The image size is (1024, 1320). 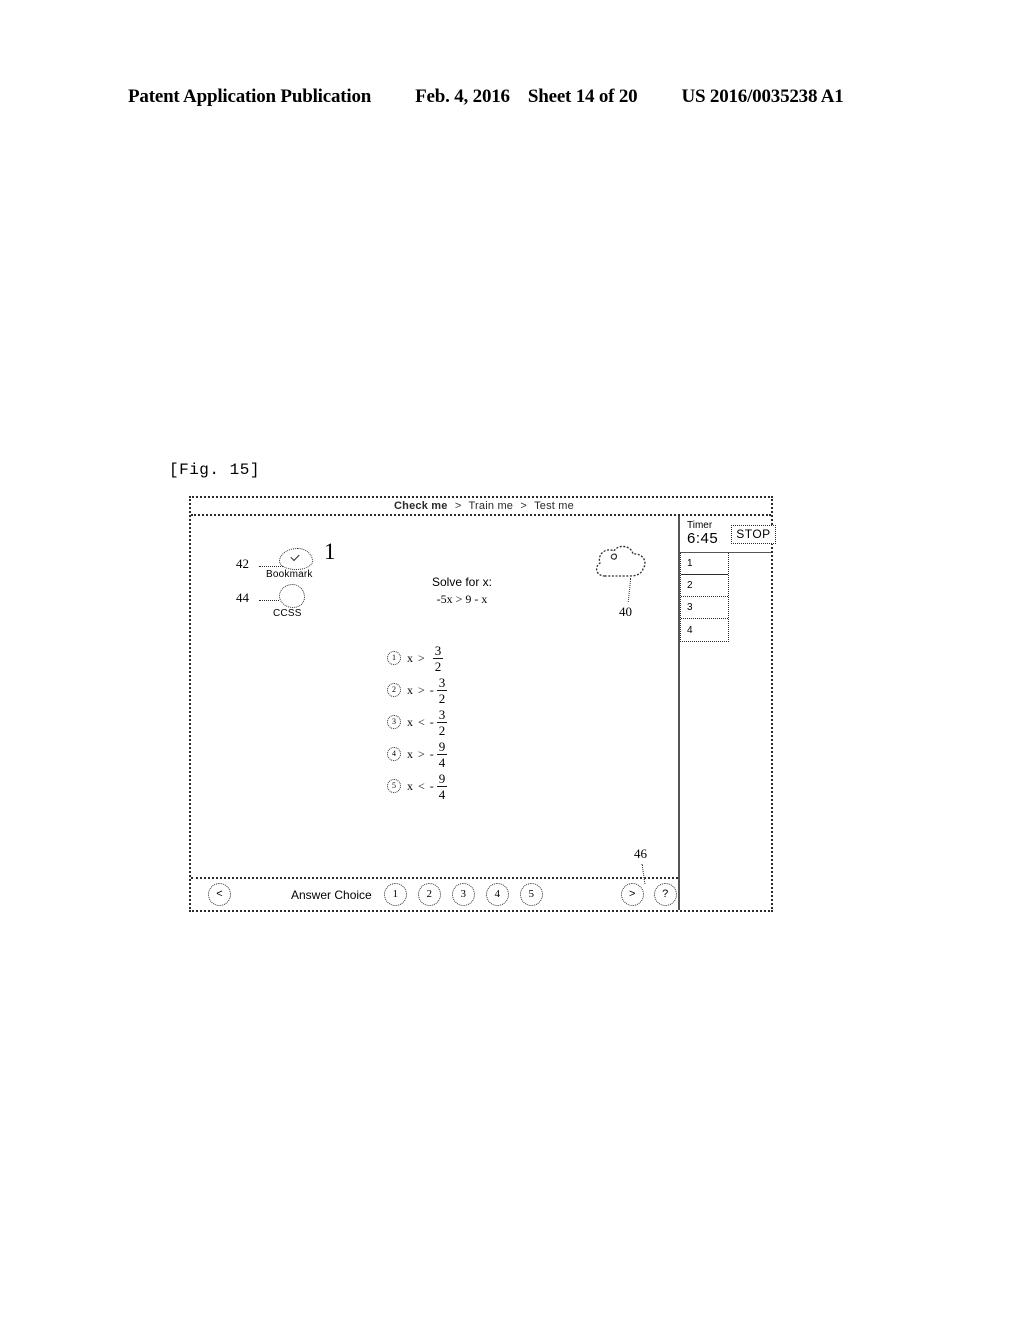 I want to click on option-marker: 2, so click(x=394, y=690).